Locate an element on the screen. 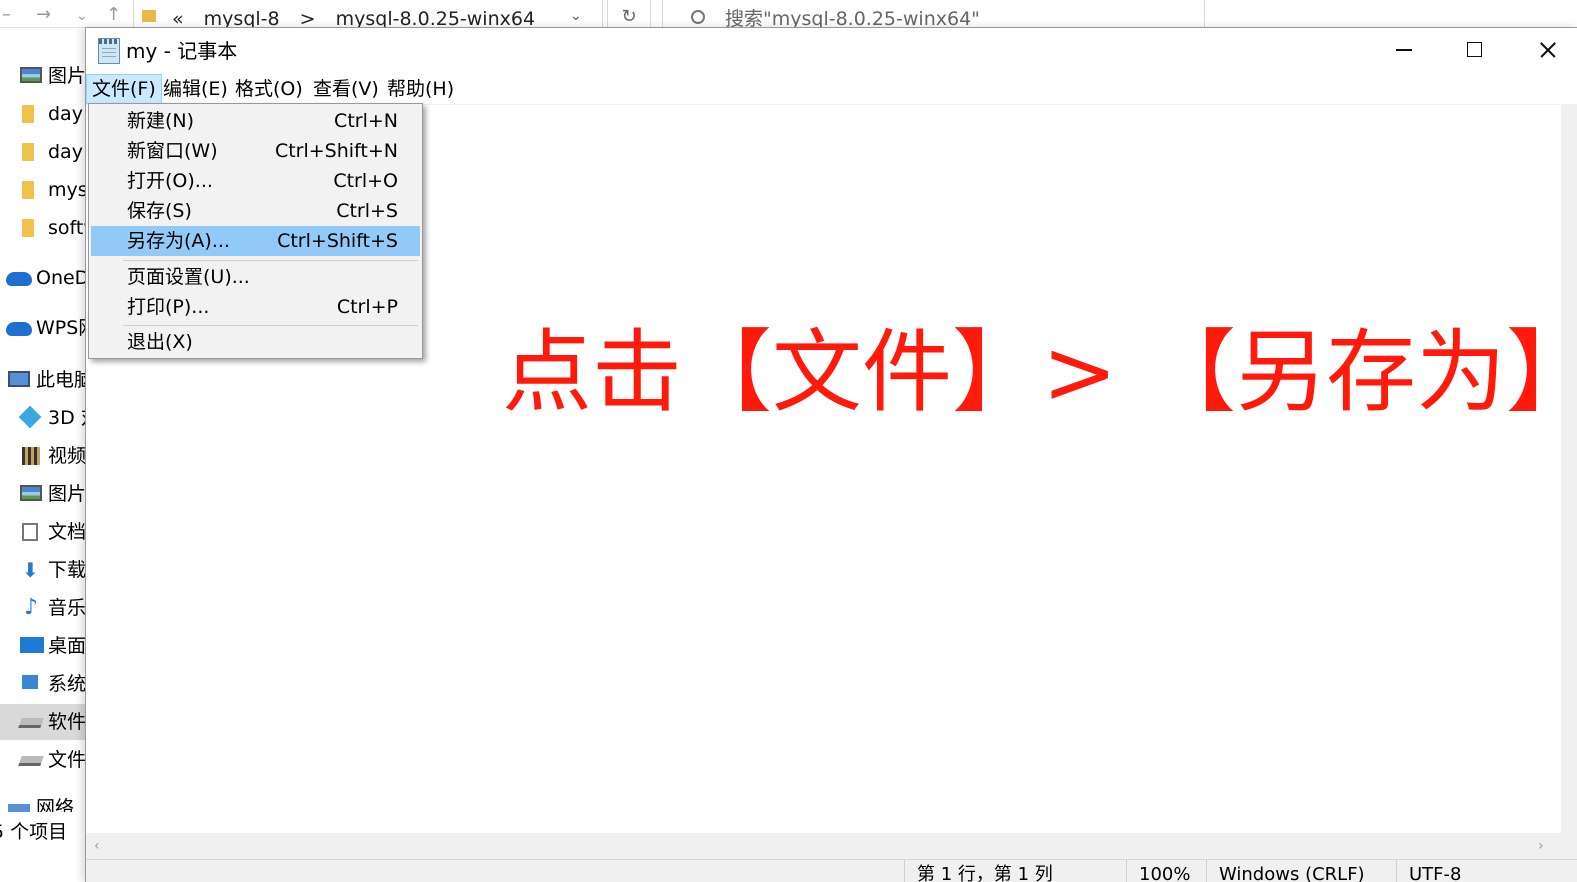 The width and height of the screenshot is (1577, 882). breadcrumb-overflow: « is located at coordinates (178, 17).